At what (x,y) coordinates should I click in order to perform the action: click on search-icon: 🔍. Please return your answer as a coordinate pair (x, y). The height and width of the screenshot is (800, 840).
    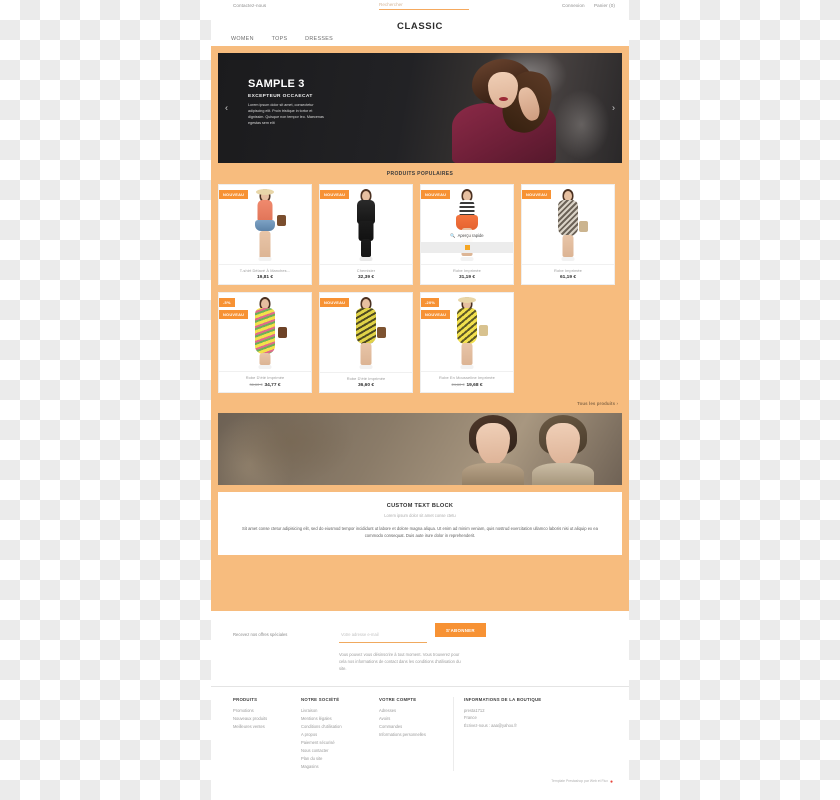
    Looking at the image, I should click on (453, 235).